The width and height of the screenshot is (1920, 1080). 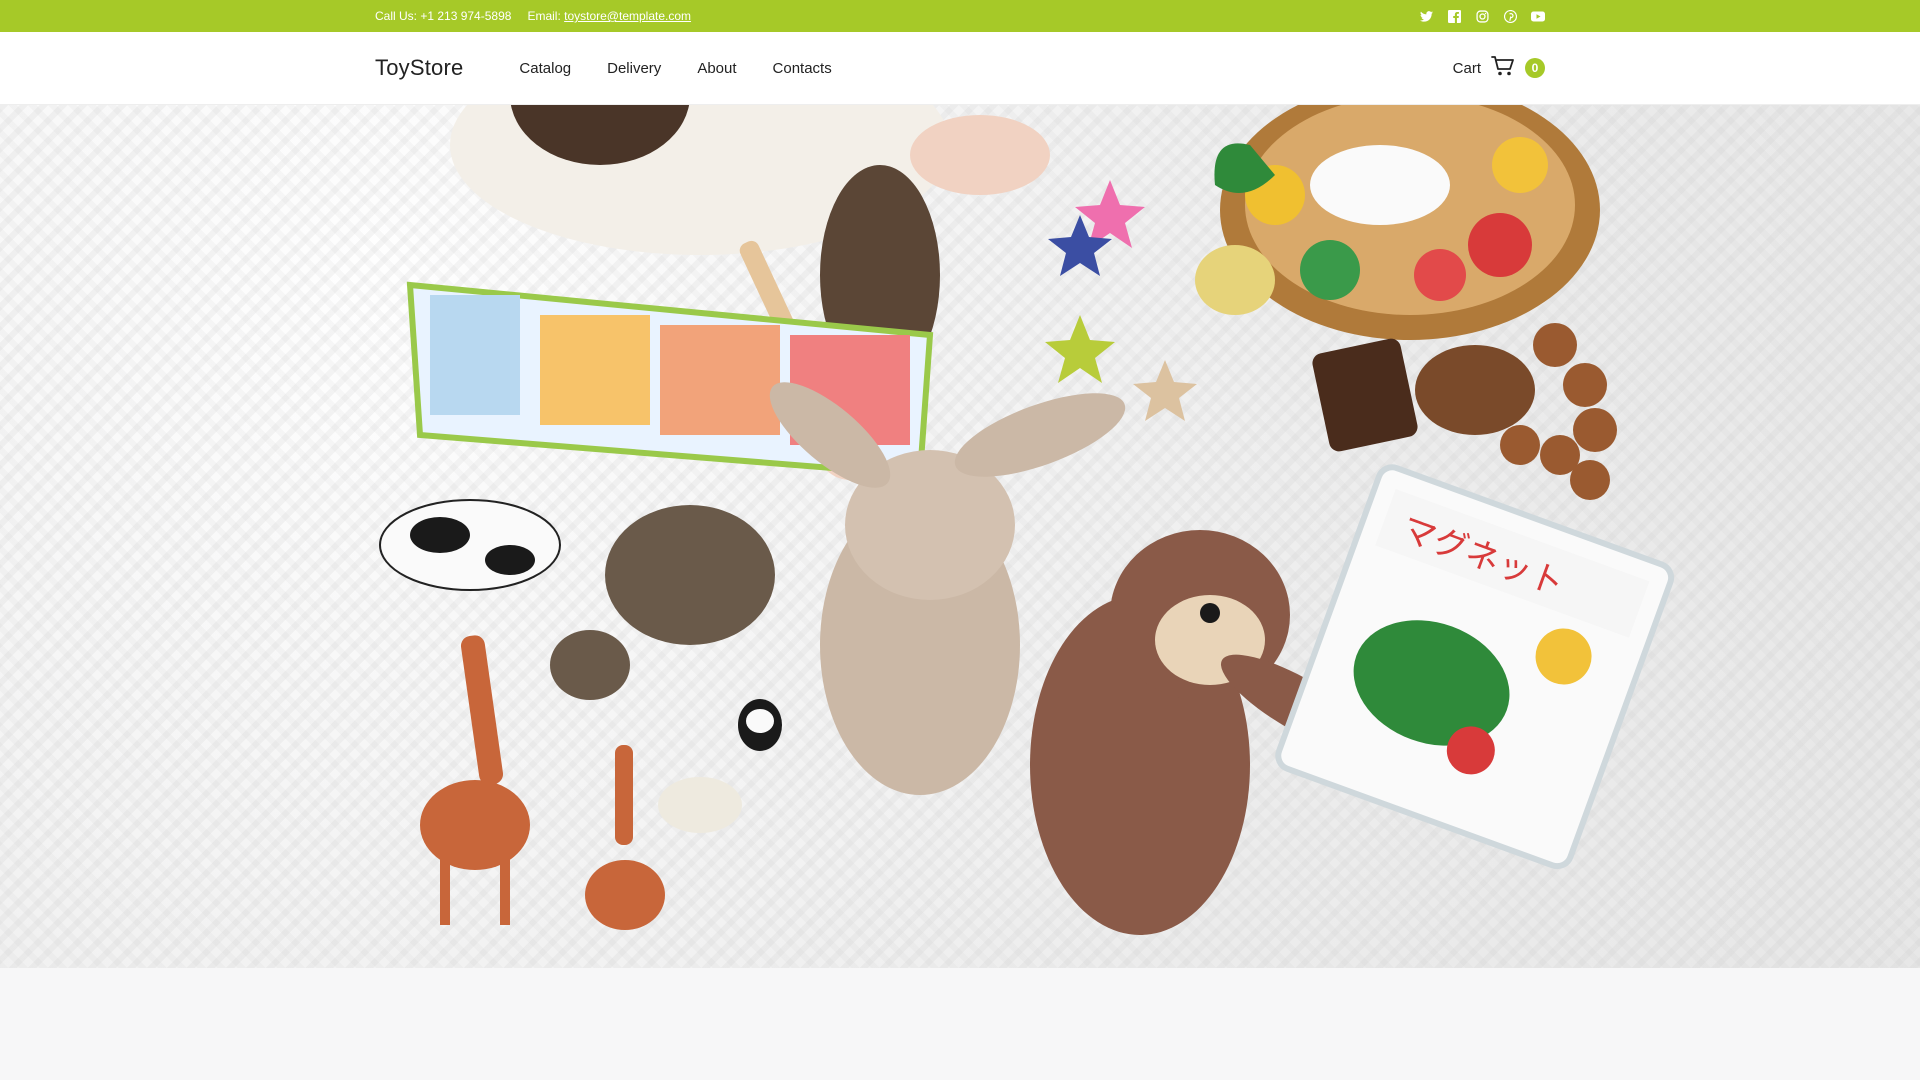 What do you see at coordinates (980, 155) in the screenshot?
I see `child-foot` at bounding box center [980, 155].